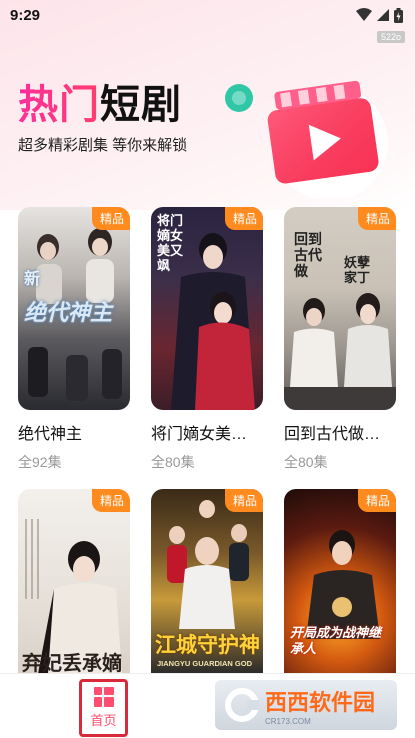  Describe the element at coordinates (336, 640) in the screenshot. I see `poster-title-text: 开局成为战神继承人` at that location.